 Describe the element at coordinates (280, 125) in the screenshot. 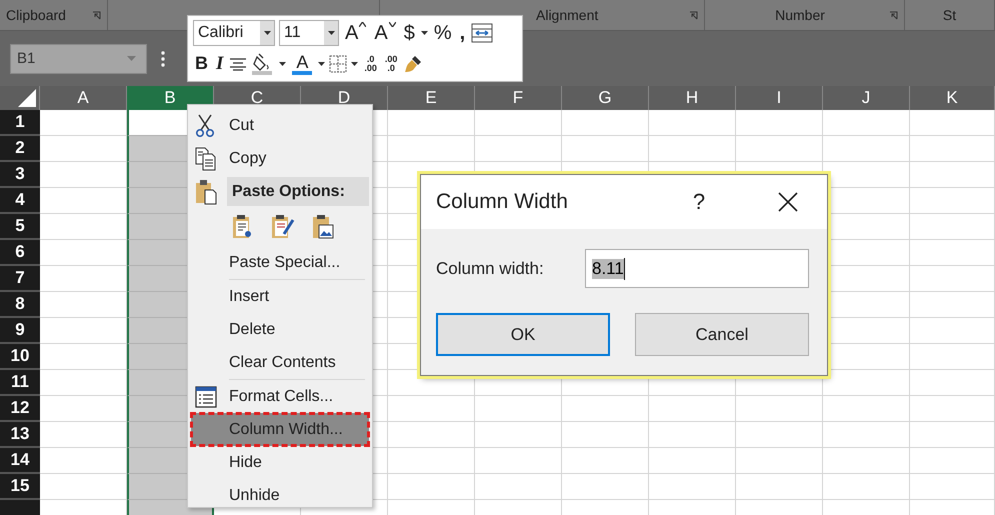

I see `menu-item: Cut` at that location.